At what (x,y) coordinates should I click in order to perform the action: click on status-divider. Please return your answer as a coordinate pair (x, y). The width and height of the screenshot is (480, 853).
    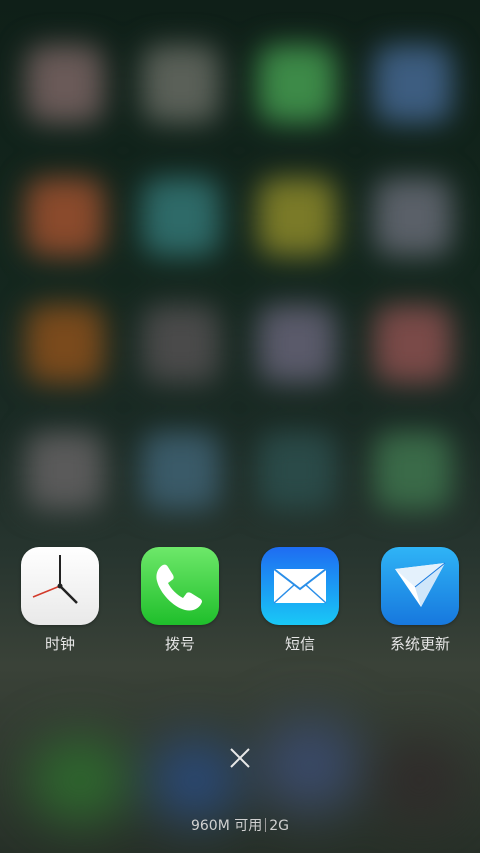
    Looking at the image, I should click on (266, 825).